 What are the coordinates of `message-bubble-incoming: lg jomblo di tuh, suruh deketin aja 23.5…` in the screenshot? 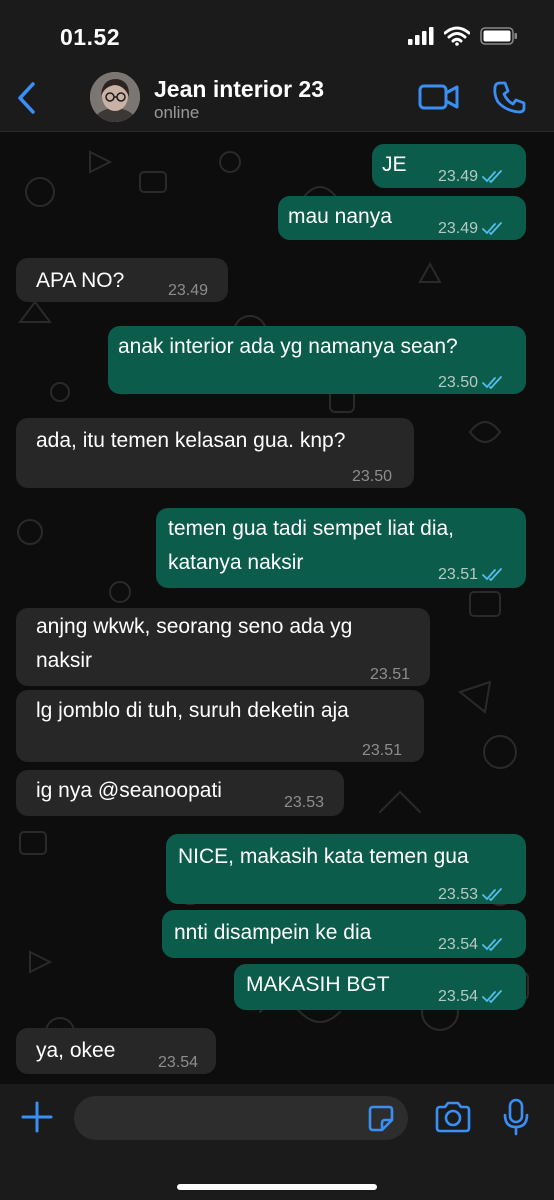 It's located at (220, 726).